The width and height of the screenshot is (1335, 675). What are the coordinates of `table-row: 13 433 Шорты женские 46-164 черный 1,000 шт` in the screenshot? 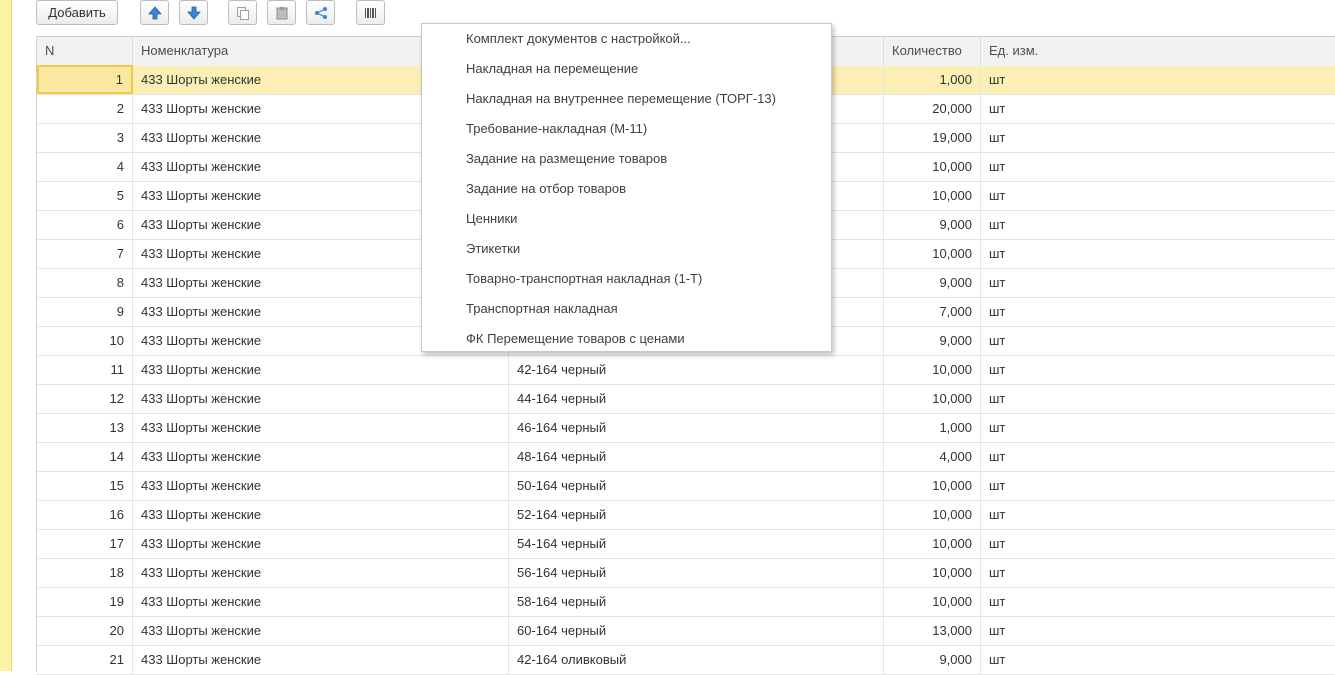 It's located at (686, 428).